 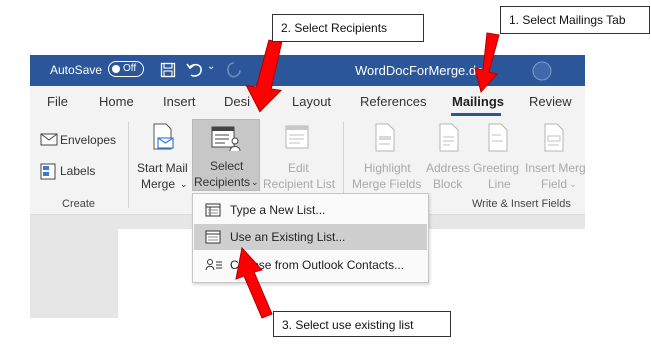 I want to click on arrow-select-recipients, so click(x=264, y=76).